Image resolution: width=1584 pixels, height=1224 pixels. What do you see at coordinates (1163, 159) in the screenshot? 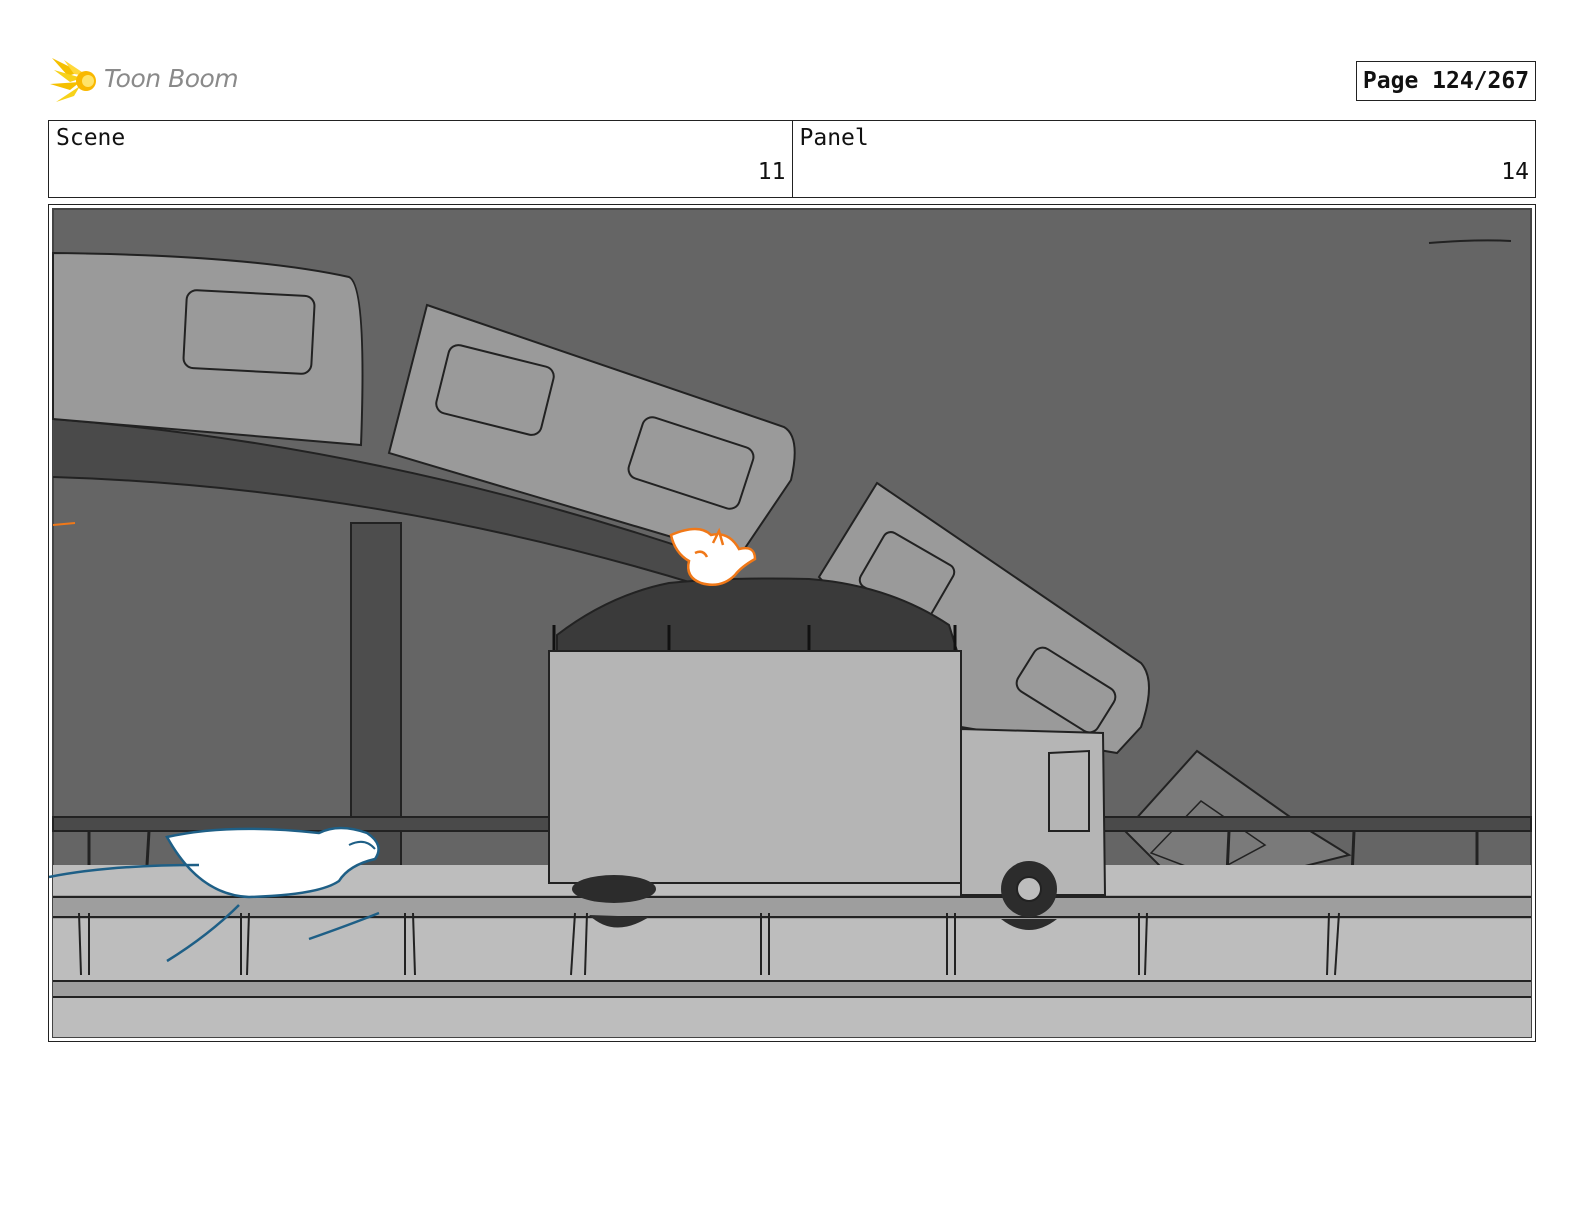
I see `panel-cell: Panel 14` at bounding box center [1163, 159].